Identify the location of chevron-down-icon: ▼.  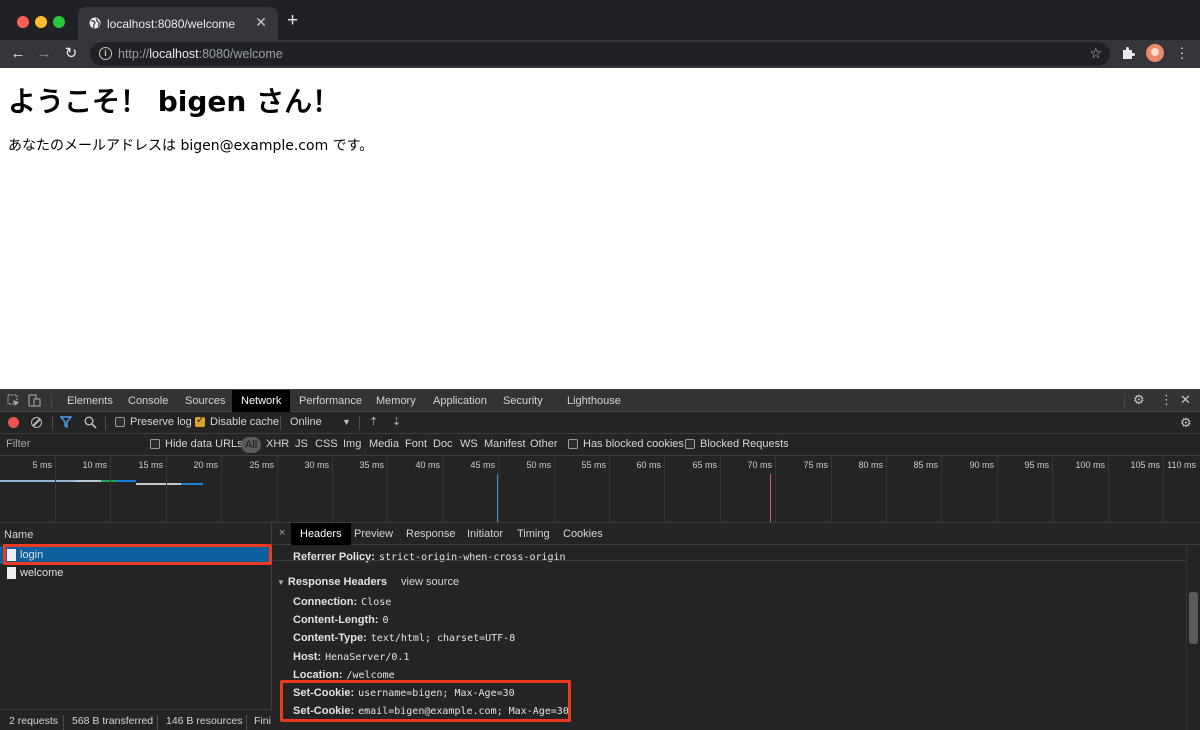
(346, 422).